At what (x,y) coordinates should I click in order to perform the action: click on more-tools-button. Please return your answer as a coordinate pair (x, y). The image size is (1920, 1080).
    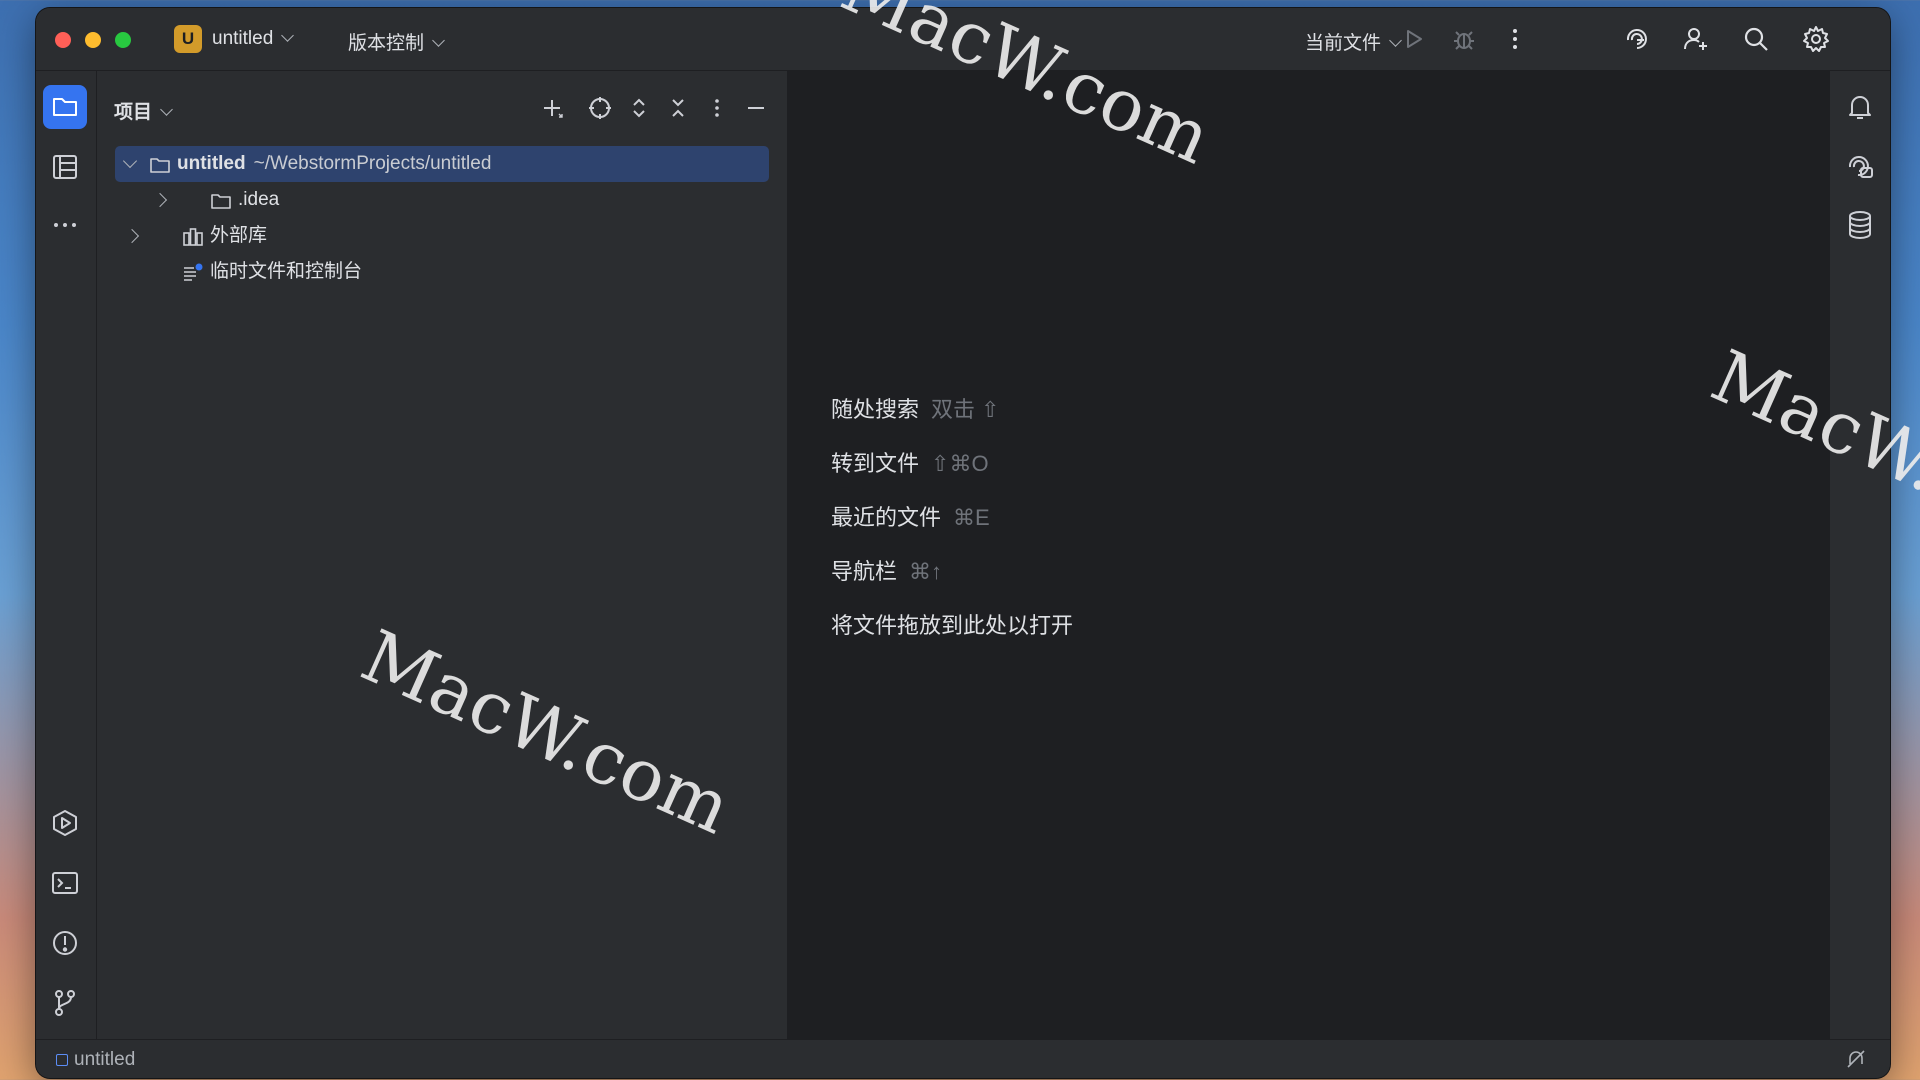
    Looking at the image, I should click on (65, 225).